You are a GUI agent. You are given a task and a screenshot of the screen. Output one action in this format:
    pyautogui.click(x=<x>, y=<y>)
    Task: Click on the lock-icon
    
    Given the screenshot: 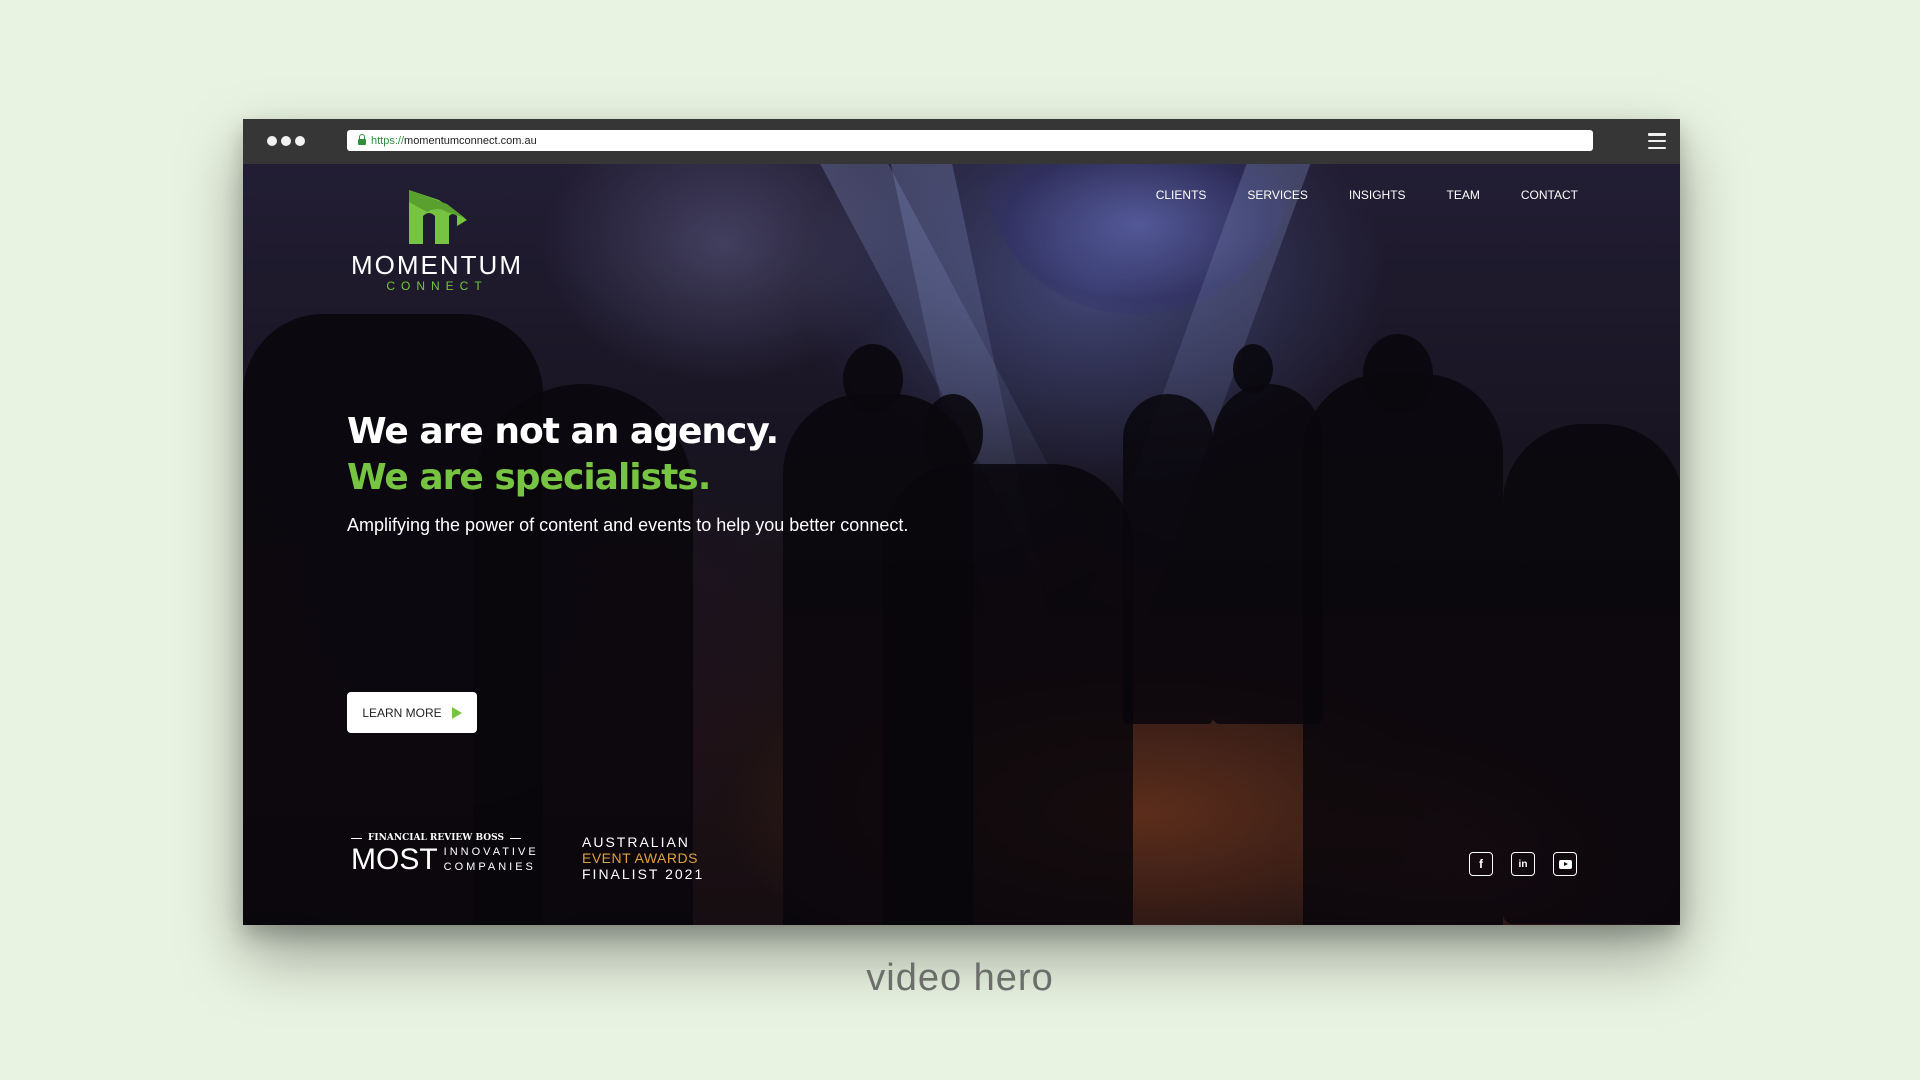 What is the action you would take?
    pyautogui.click(x=362, y=139)
    